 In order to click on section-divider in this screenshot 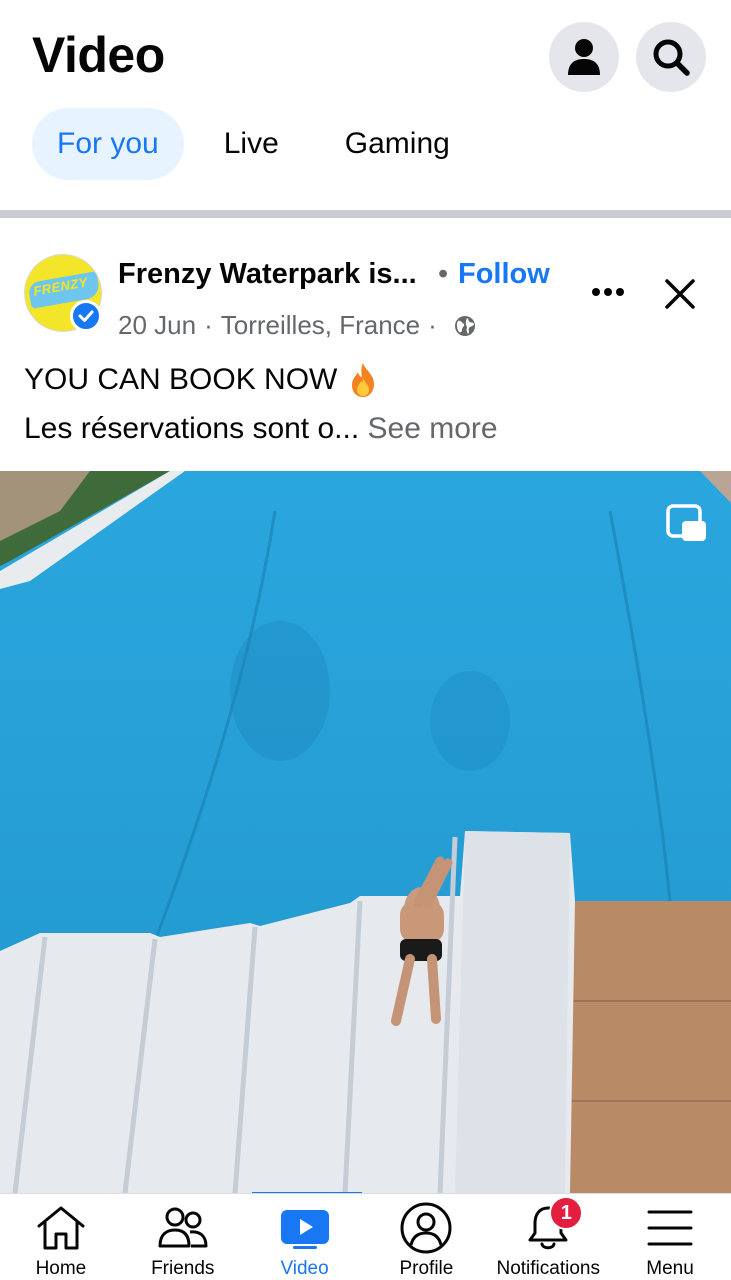, I will do `click(365, 214)`.